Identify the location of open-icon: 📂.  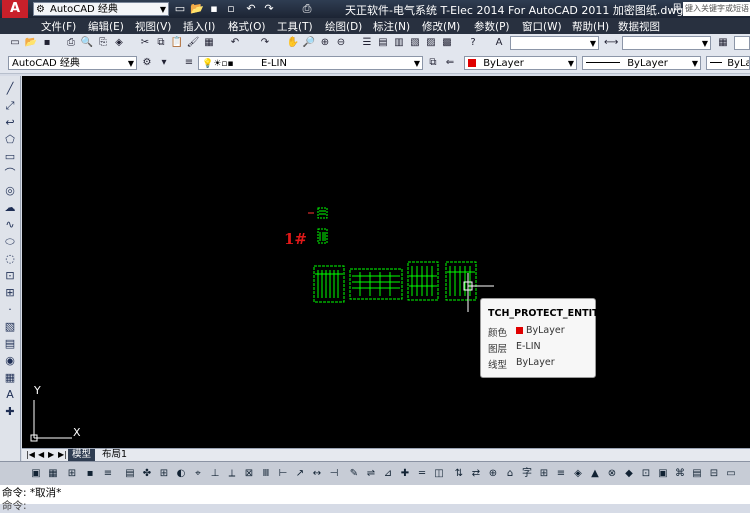
(31, 43).